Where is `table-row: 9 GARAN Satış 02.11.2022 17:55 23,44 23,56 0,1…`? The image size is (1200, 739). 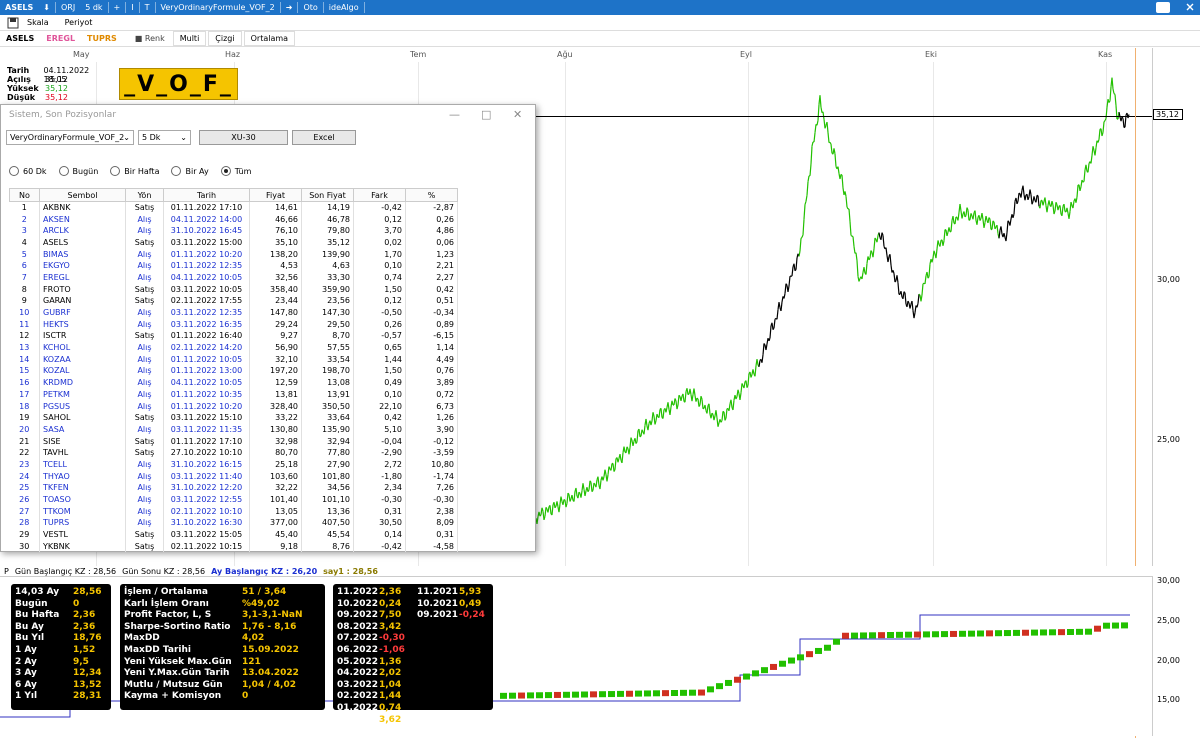
table-row: 9 GARAN Satış 02.11.2022 17:55 23,44 23,56 0,1… is located at coordinates (233, 301).